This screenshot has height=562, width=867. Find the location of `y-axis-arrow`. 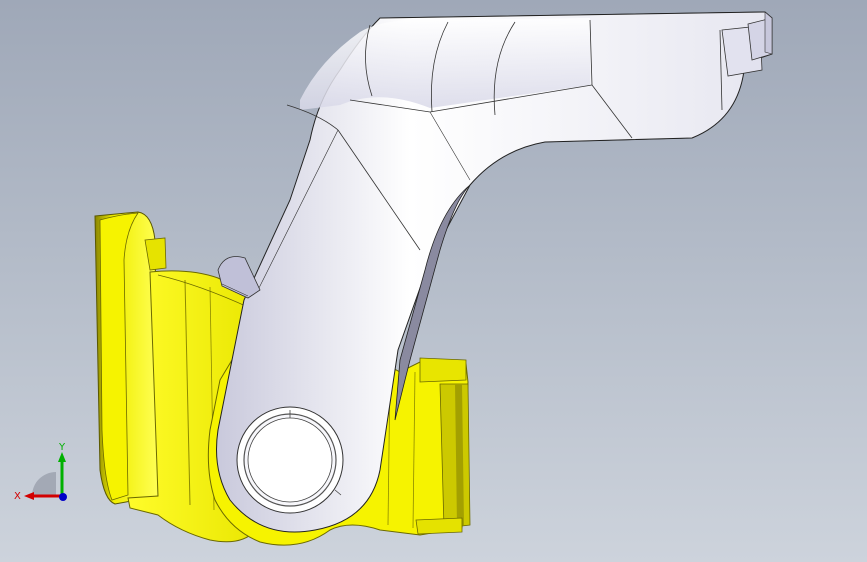

y-axis-arrow is located at coordinates (62, 457).